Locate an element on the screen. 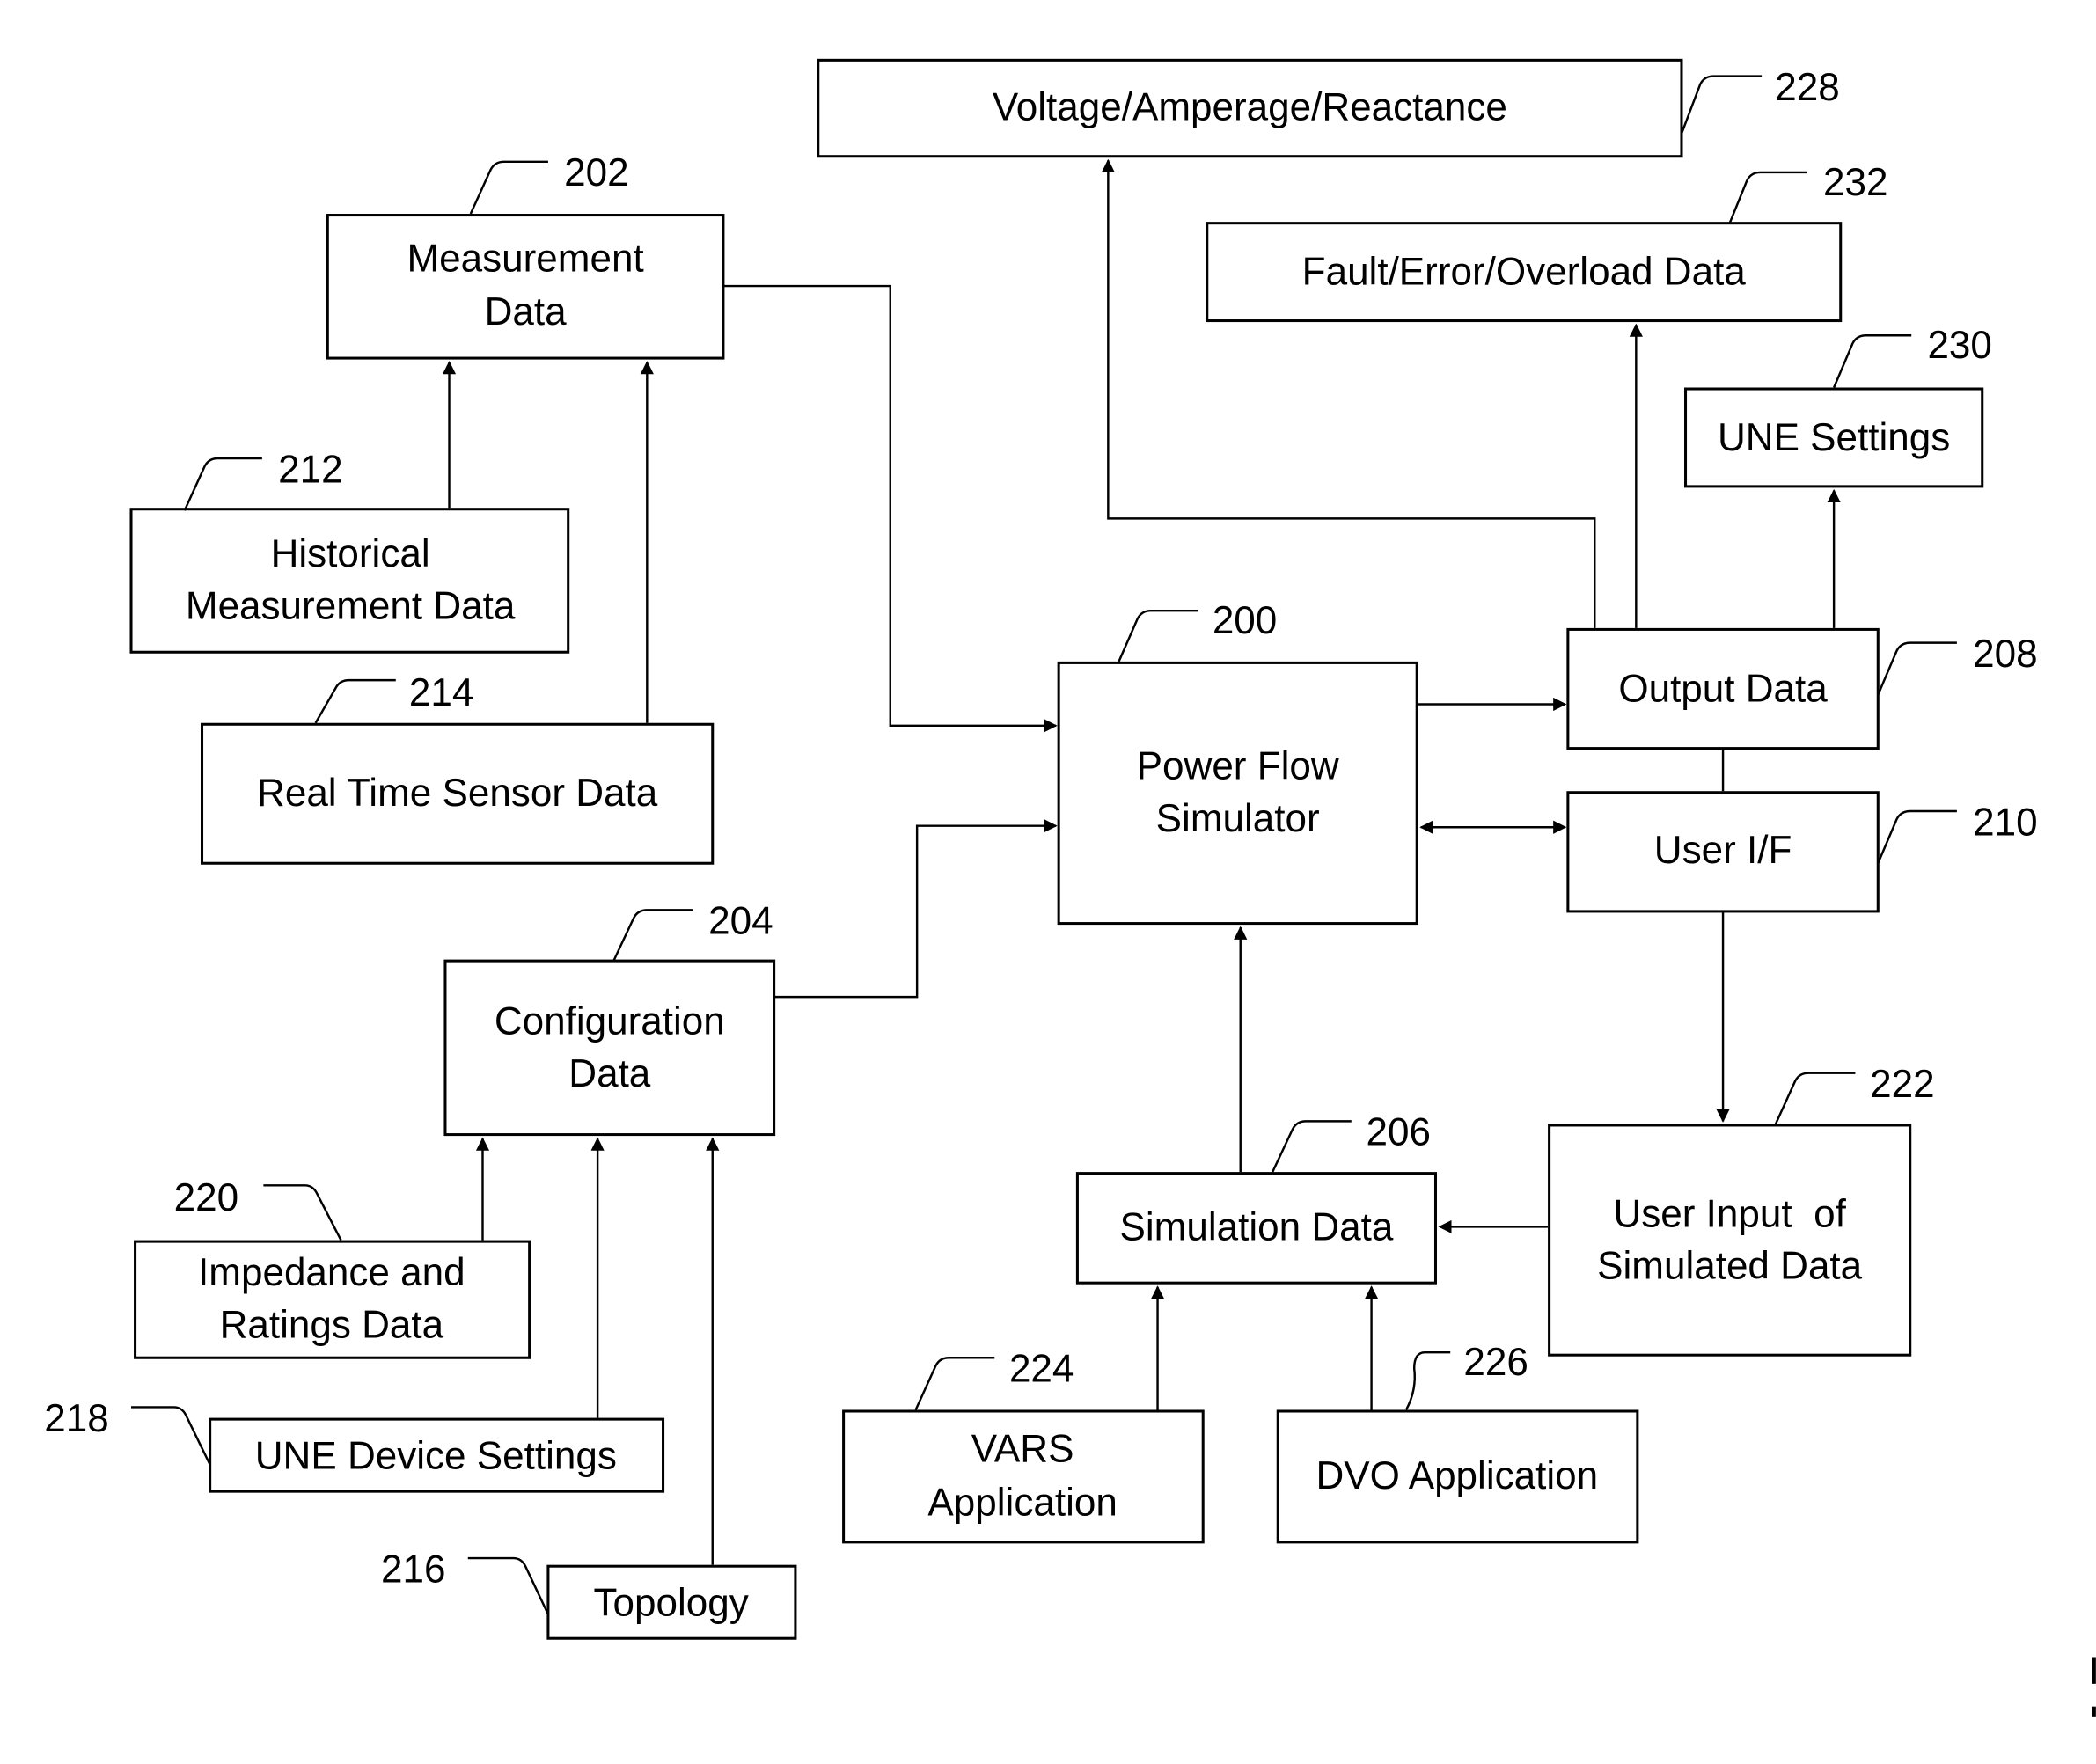  node-label: Output Data is located at coordinates (1723, 688).